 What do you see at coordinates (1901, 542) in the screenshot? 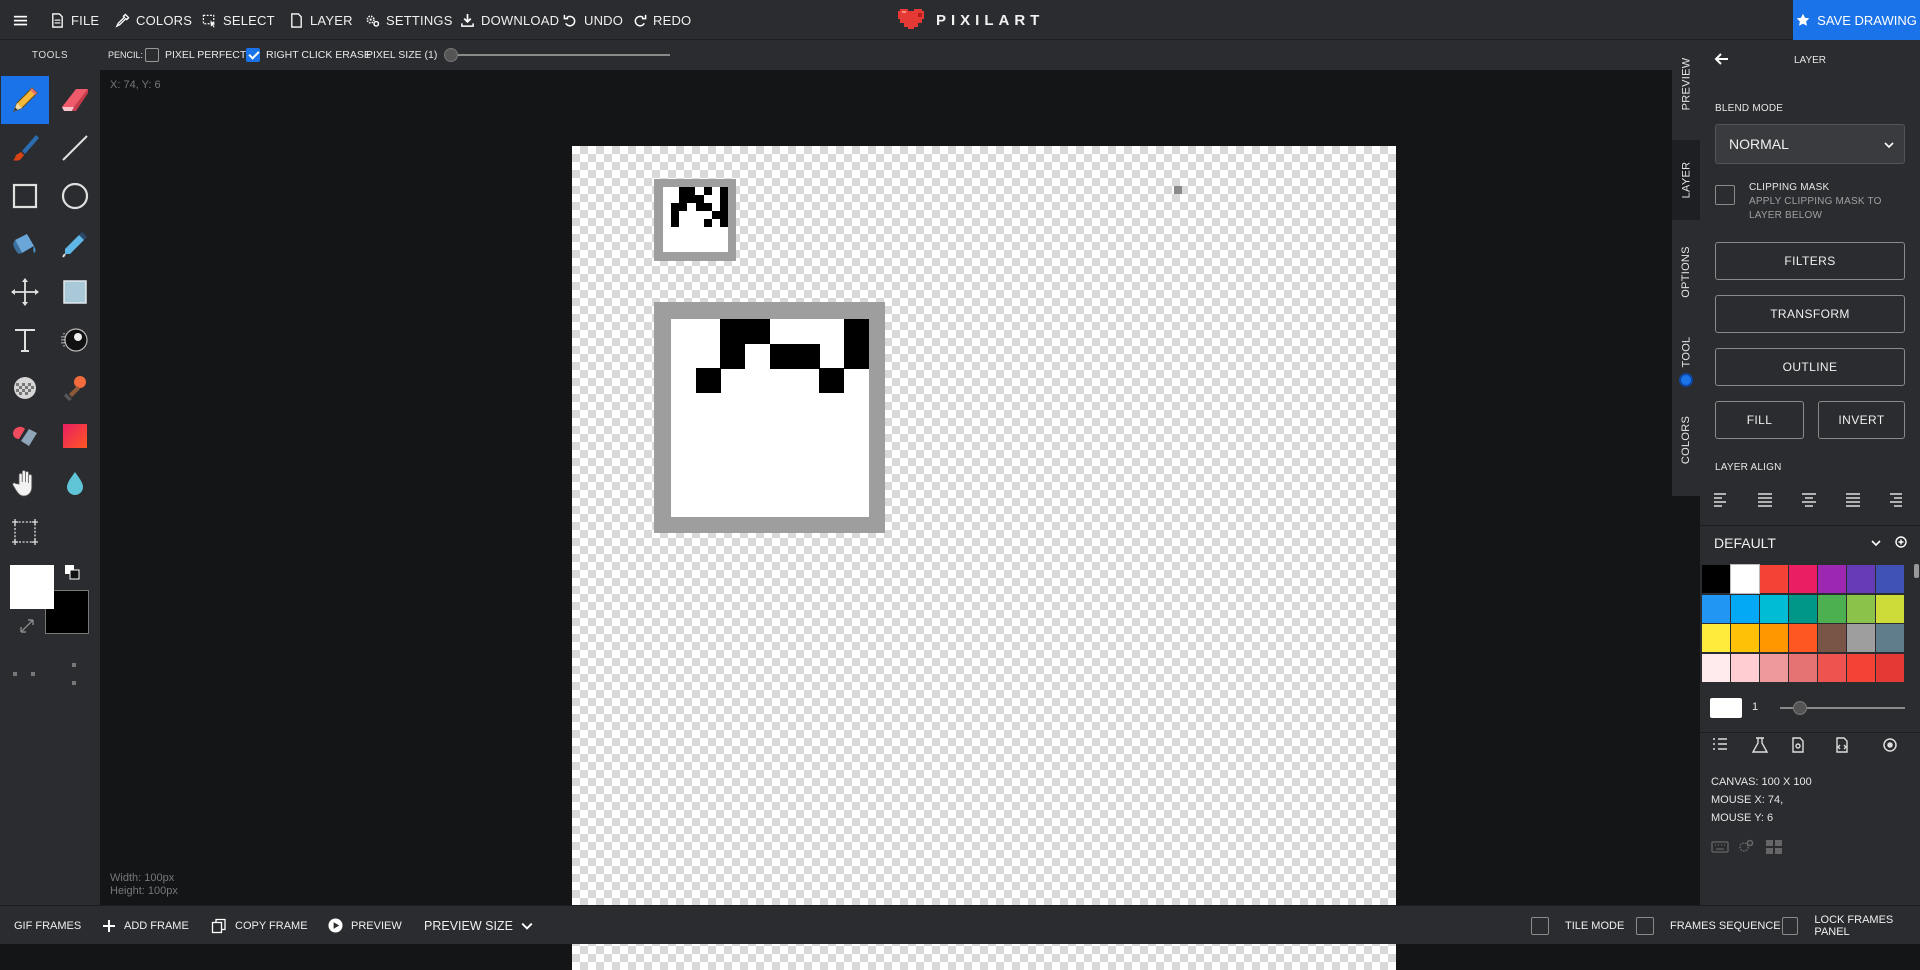
I see `add-palette-icon` at bounding box center [1901, 542].